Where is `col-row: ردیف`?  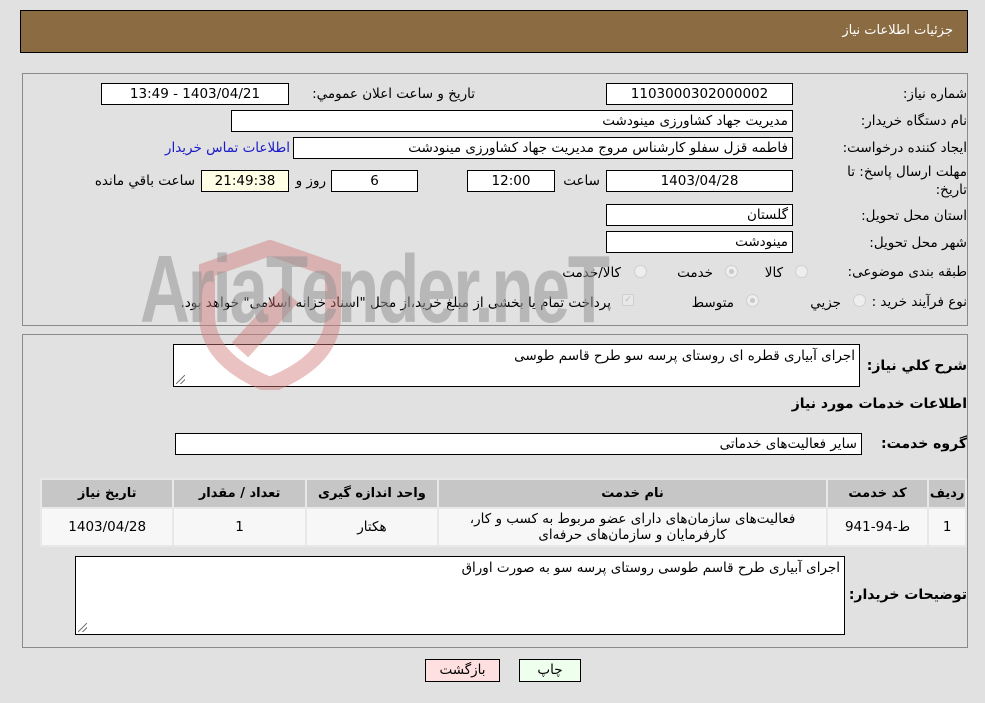 col-row: ردیف is located at coordinates (947, 493).